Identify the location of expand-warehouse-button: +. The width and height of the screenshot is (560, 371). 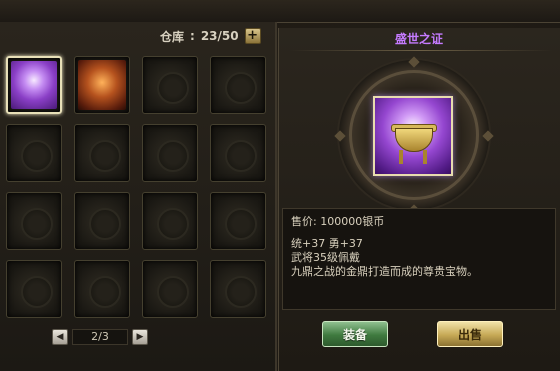
(252, 36).